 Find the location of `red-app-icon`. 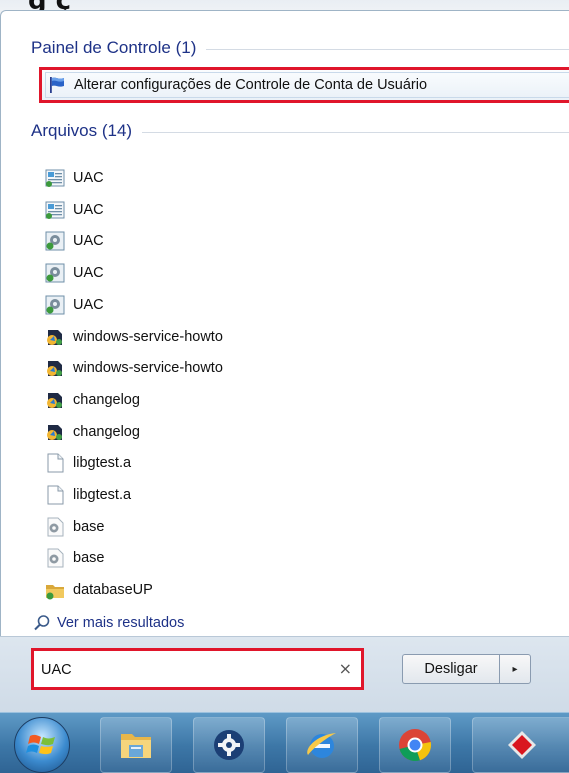

red-app-icon is located at coordinates (521, 745).